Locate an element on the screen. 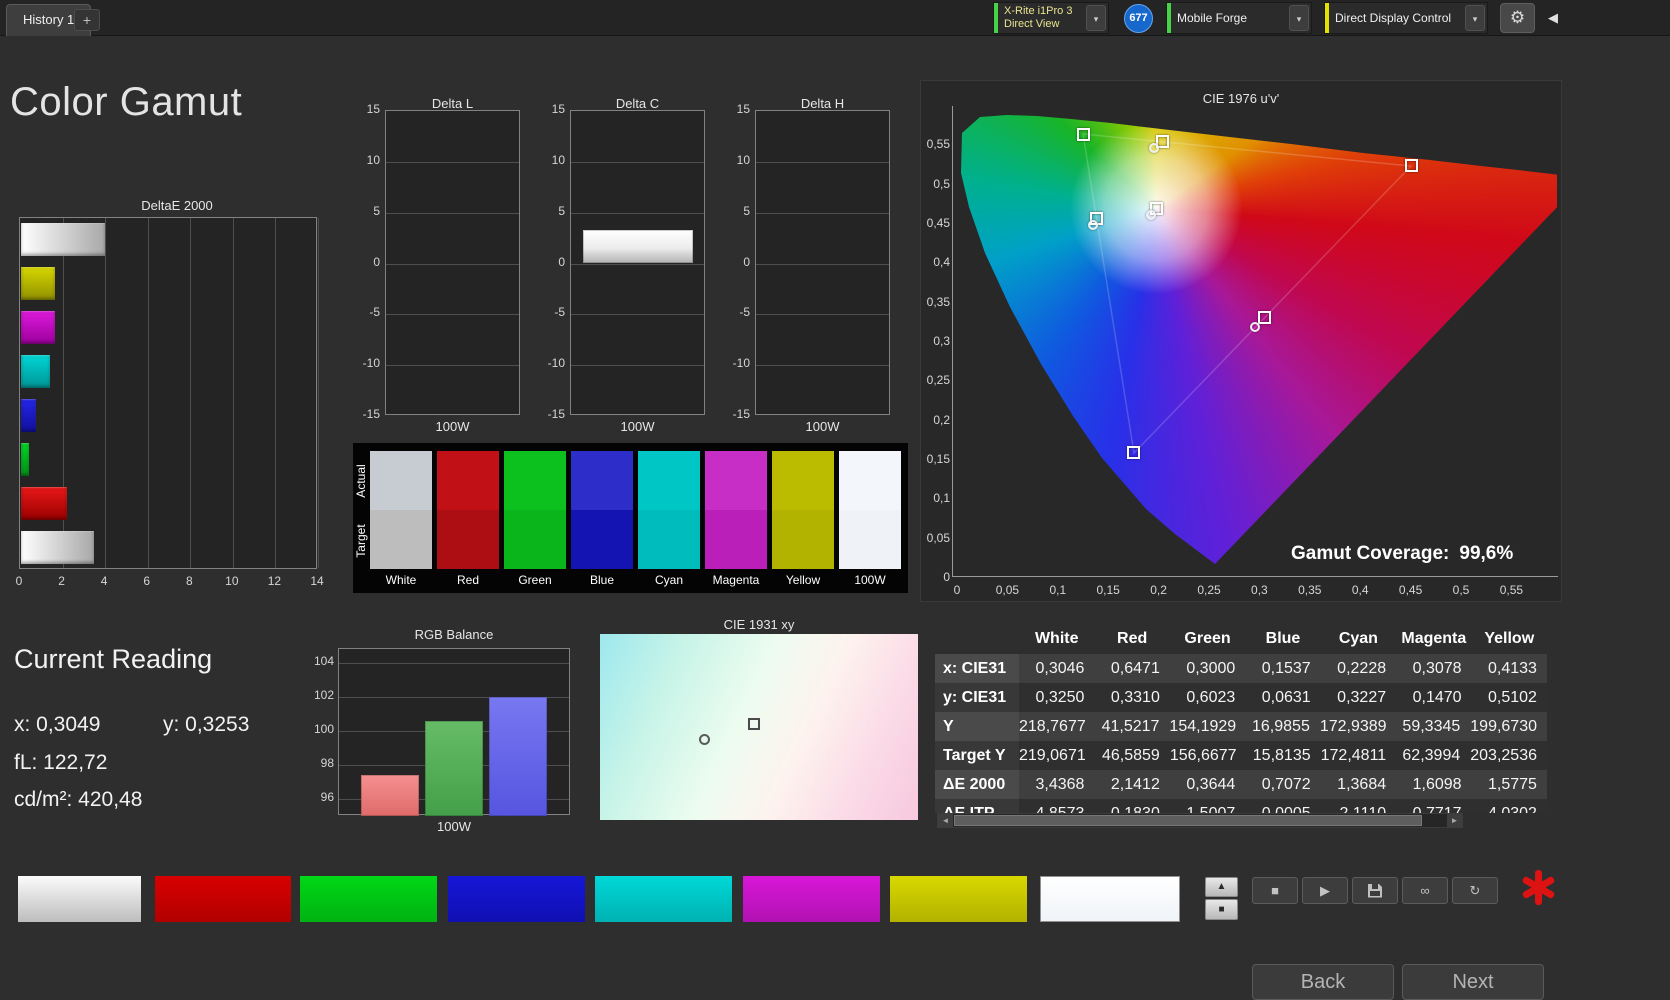  refresh-icon: ↻ is located at coordinates (1475, 890).